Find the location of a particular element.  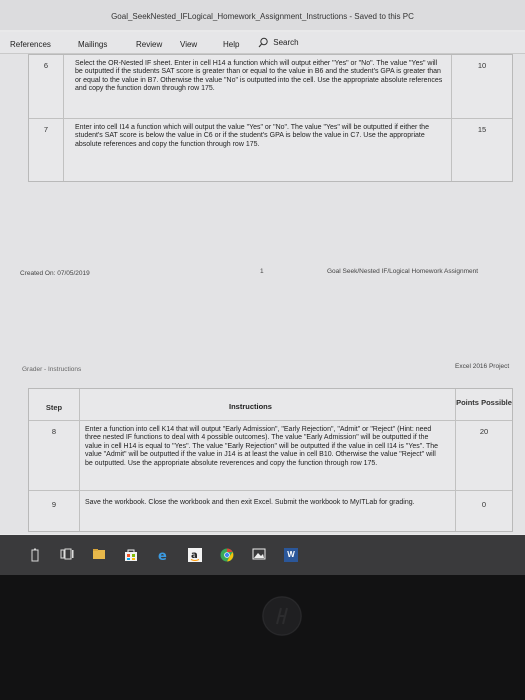

taskbar: e a W is located at coordinates (262, 555).